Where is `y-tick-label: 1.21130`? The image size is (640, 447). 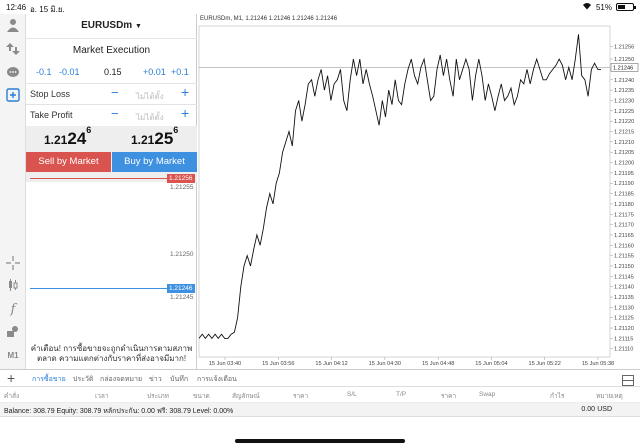 y-tick-label: 1.21130 is located at coordinates (624, 308).